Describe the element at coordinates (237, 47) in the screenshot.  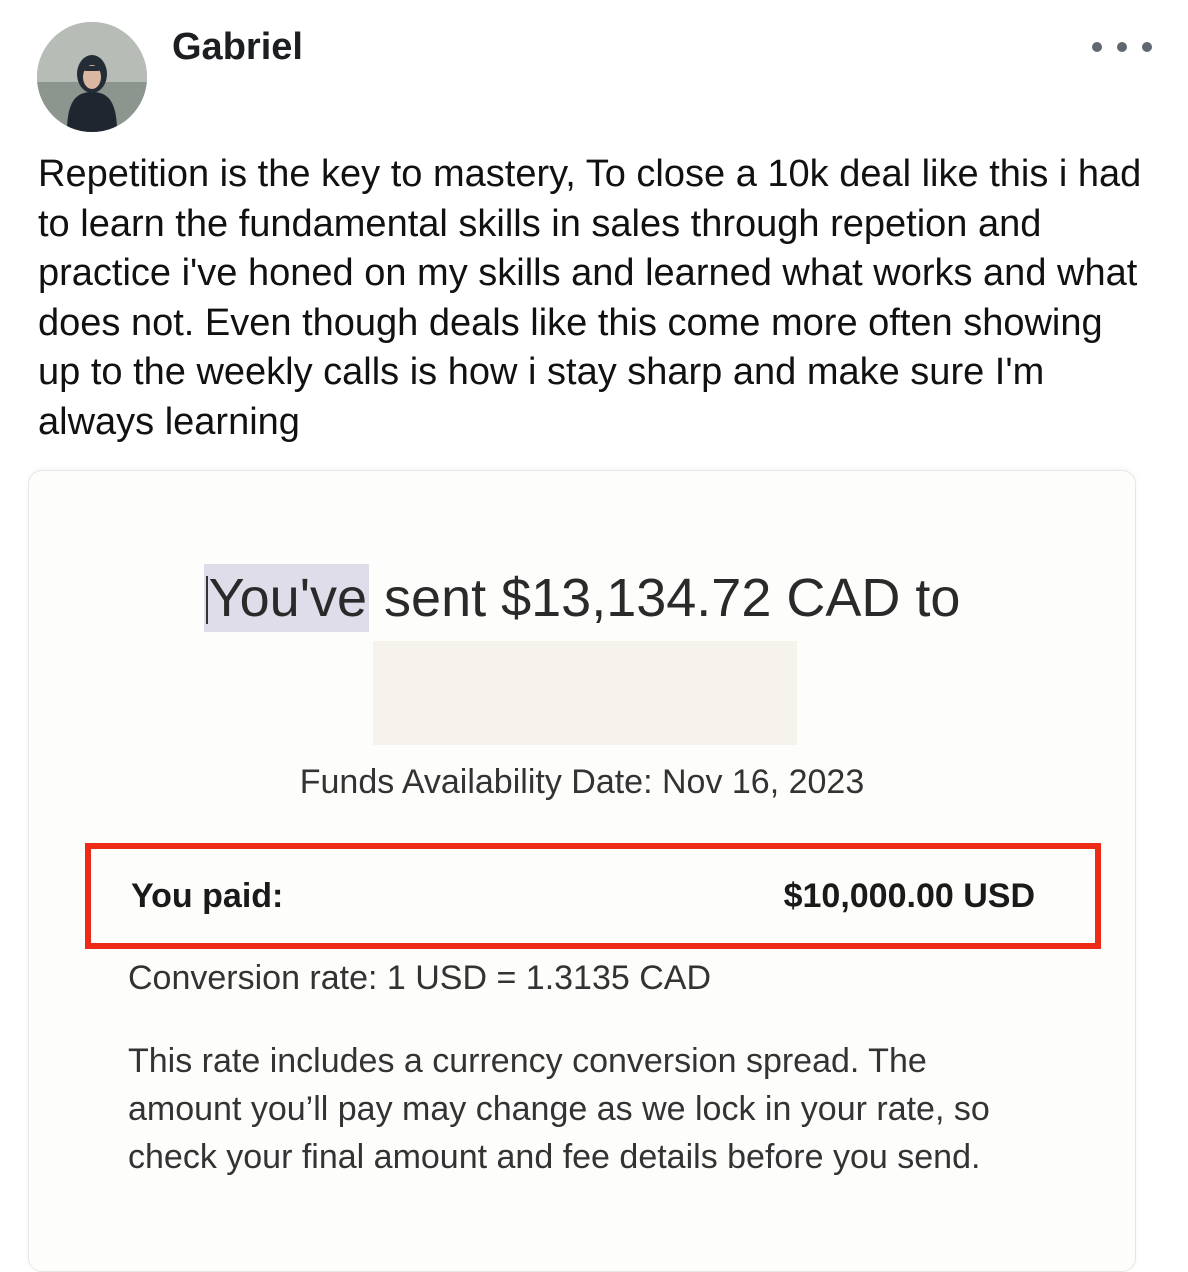
I see `author-name: Gabriel` at that location.